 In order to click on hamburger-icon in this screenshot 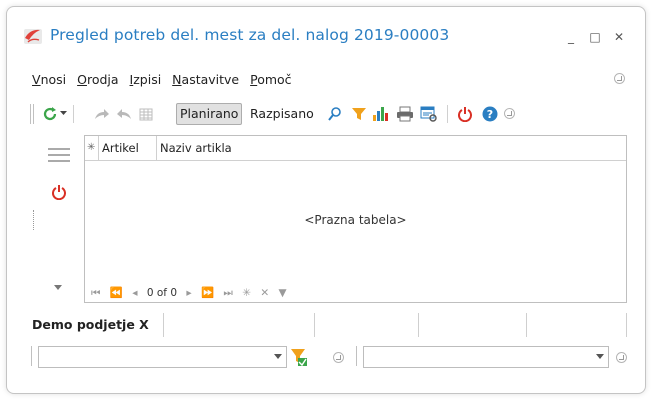, I will do `click(59, 155)`.